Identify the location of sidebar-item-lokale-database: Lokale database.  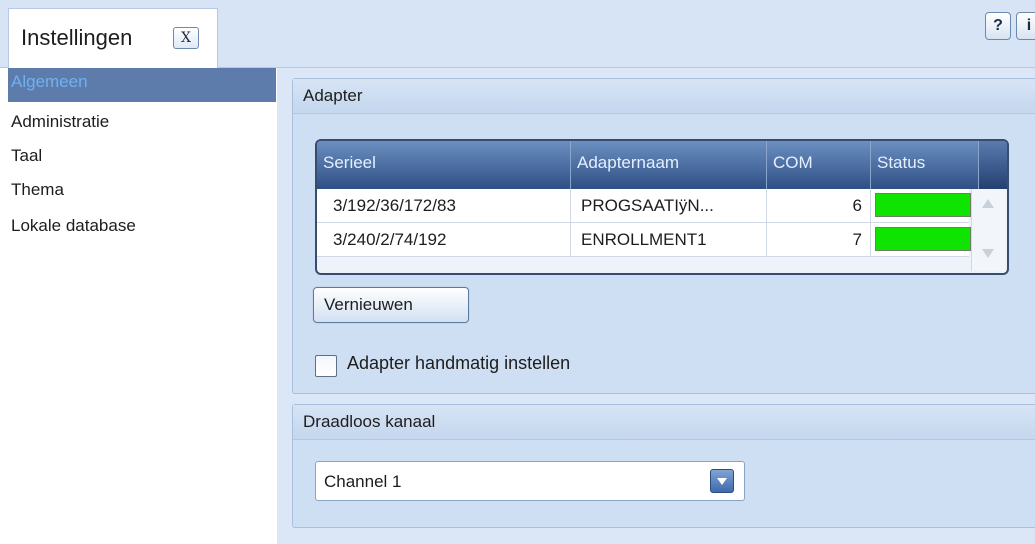
(142, 229).